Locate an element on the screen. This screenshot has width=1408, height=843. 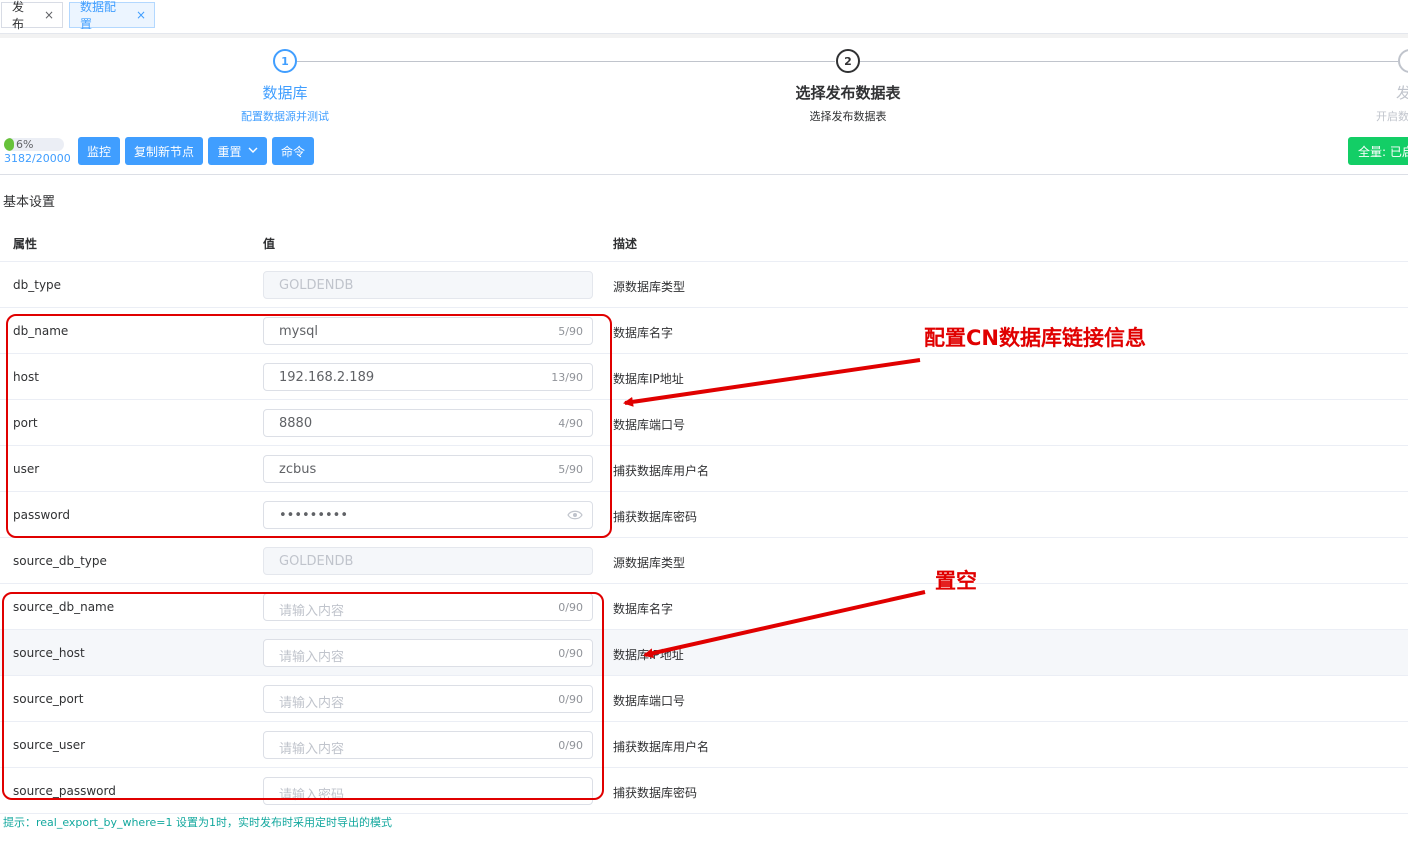
tab-data-config: 数据配置 × is located at coordinates (112, 15).